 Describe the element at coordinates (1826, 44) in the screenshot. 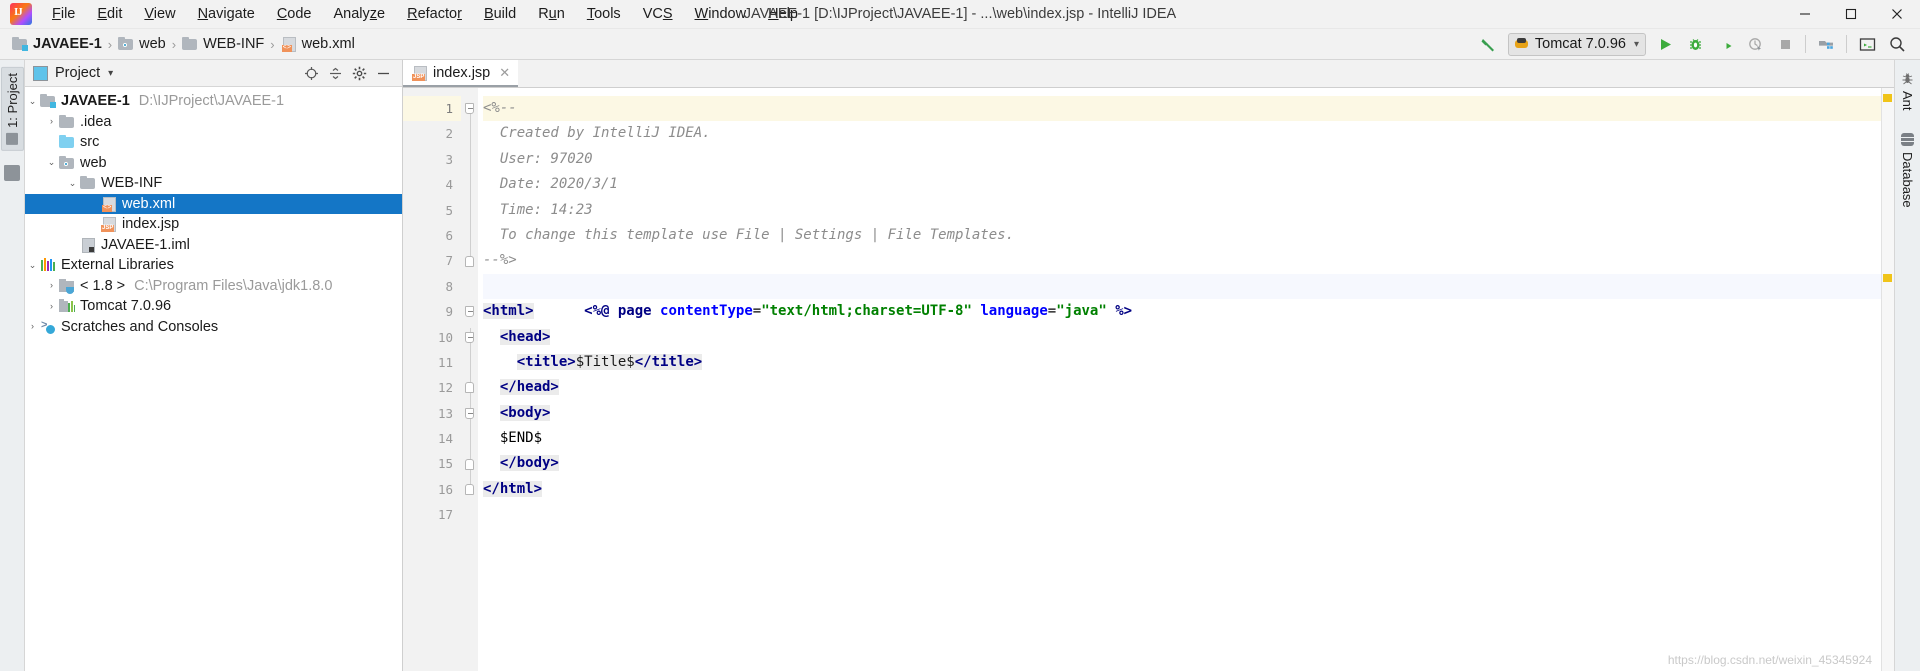

I see `project-structure-icon` at that location.